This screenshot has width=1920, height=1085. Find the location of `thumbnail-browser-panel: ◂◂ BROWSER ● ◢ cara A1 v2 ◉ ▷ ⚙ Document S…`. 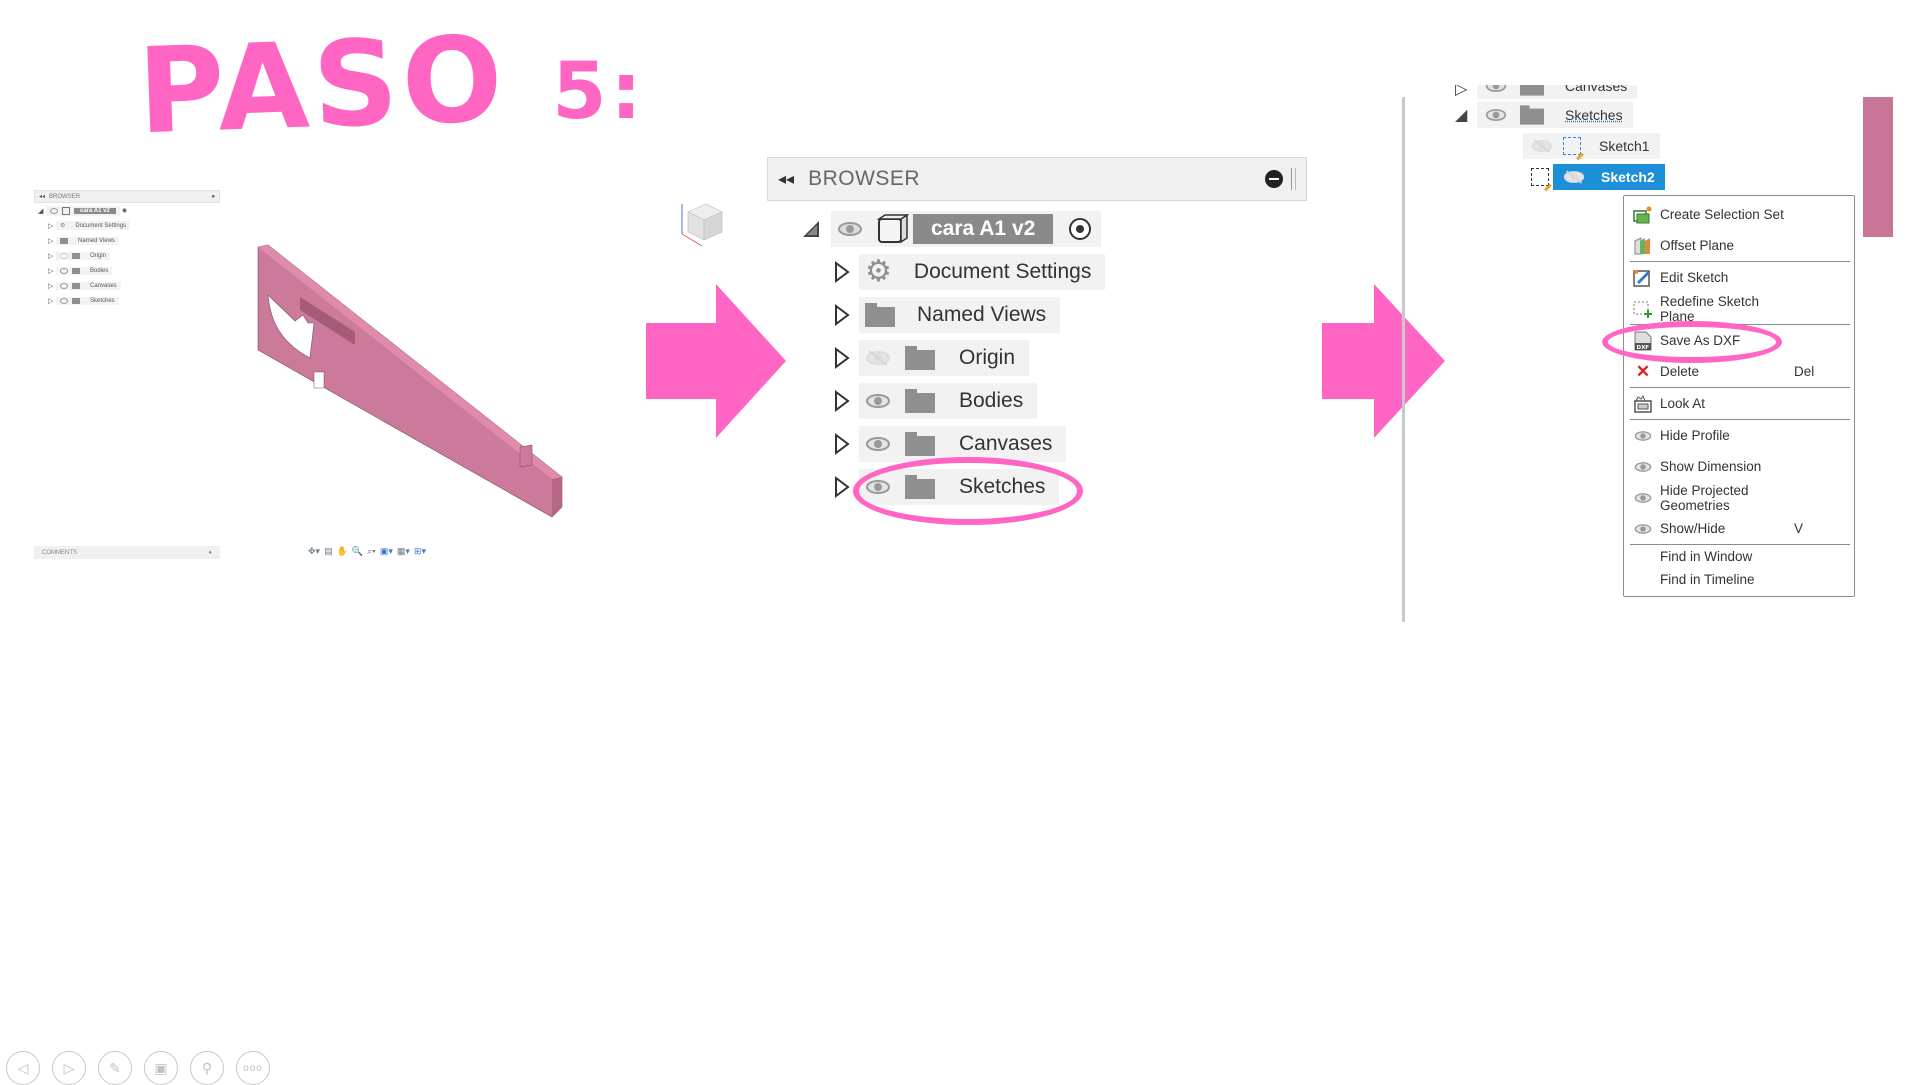

thumbnail-browser-panel: ◂◂ BROWSER ● ◢ cara A1 v2 ◉ ▷ ⚙ Document S… is located at coordinates (127, 249).